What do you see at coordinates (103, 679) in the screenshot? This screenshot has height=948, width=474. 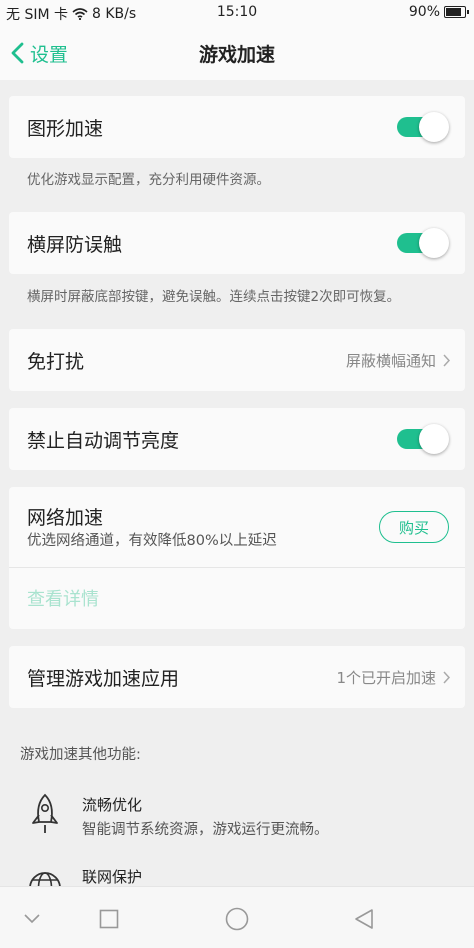 I see `manage-apps-label: 管理游戏加速应用` at bounding box center [103, 679].